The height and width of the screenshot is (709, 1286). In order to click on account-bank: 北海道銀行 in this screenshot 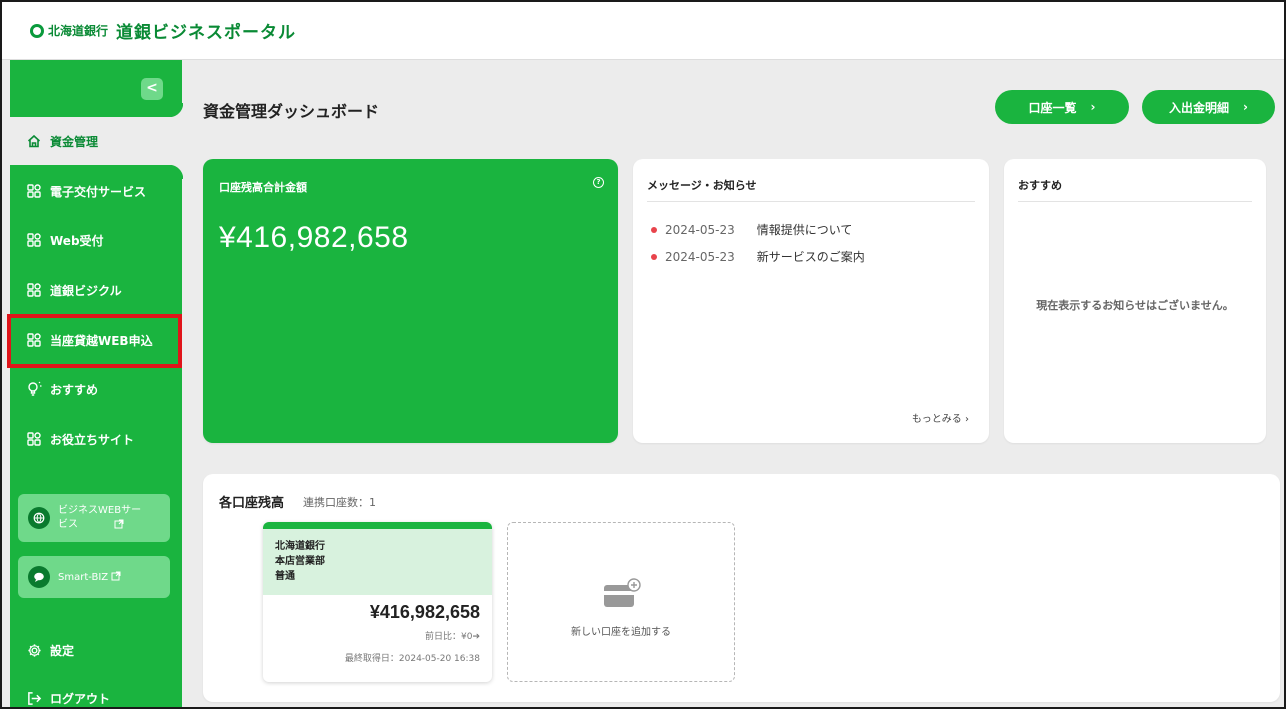, I will do `click(300, 546)`.